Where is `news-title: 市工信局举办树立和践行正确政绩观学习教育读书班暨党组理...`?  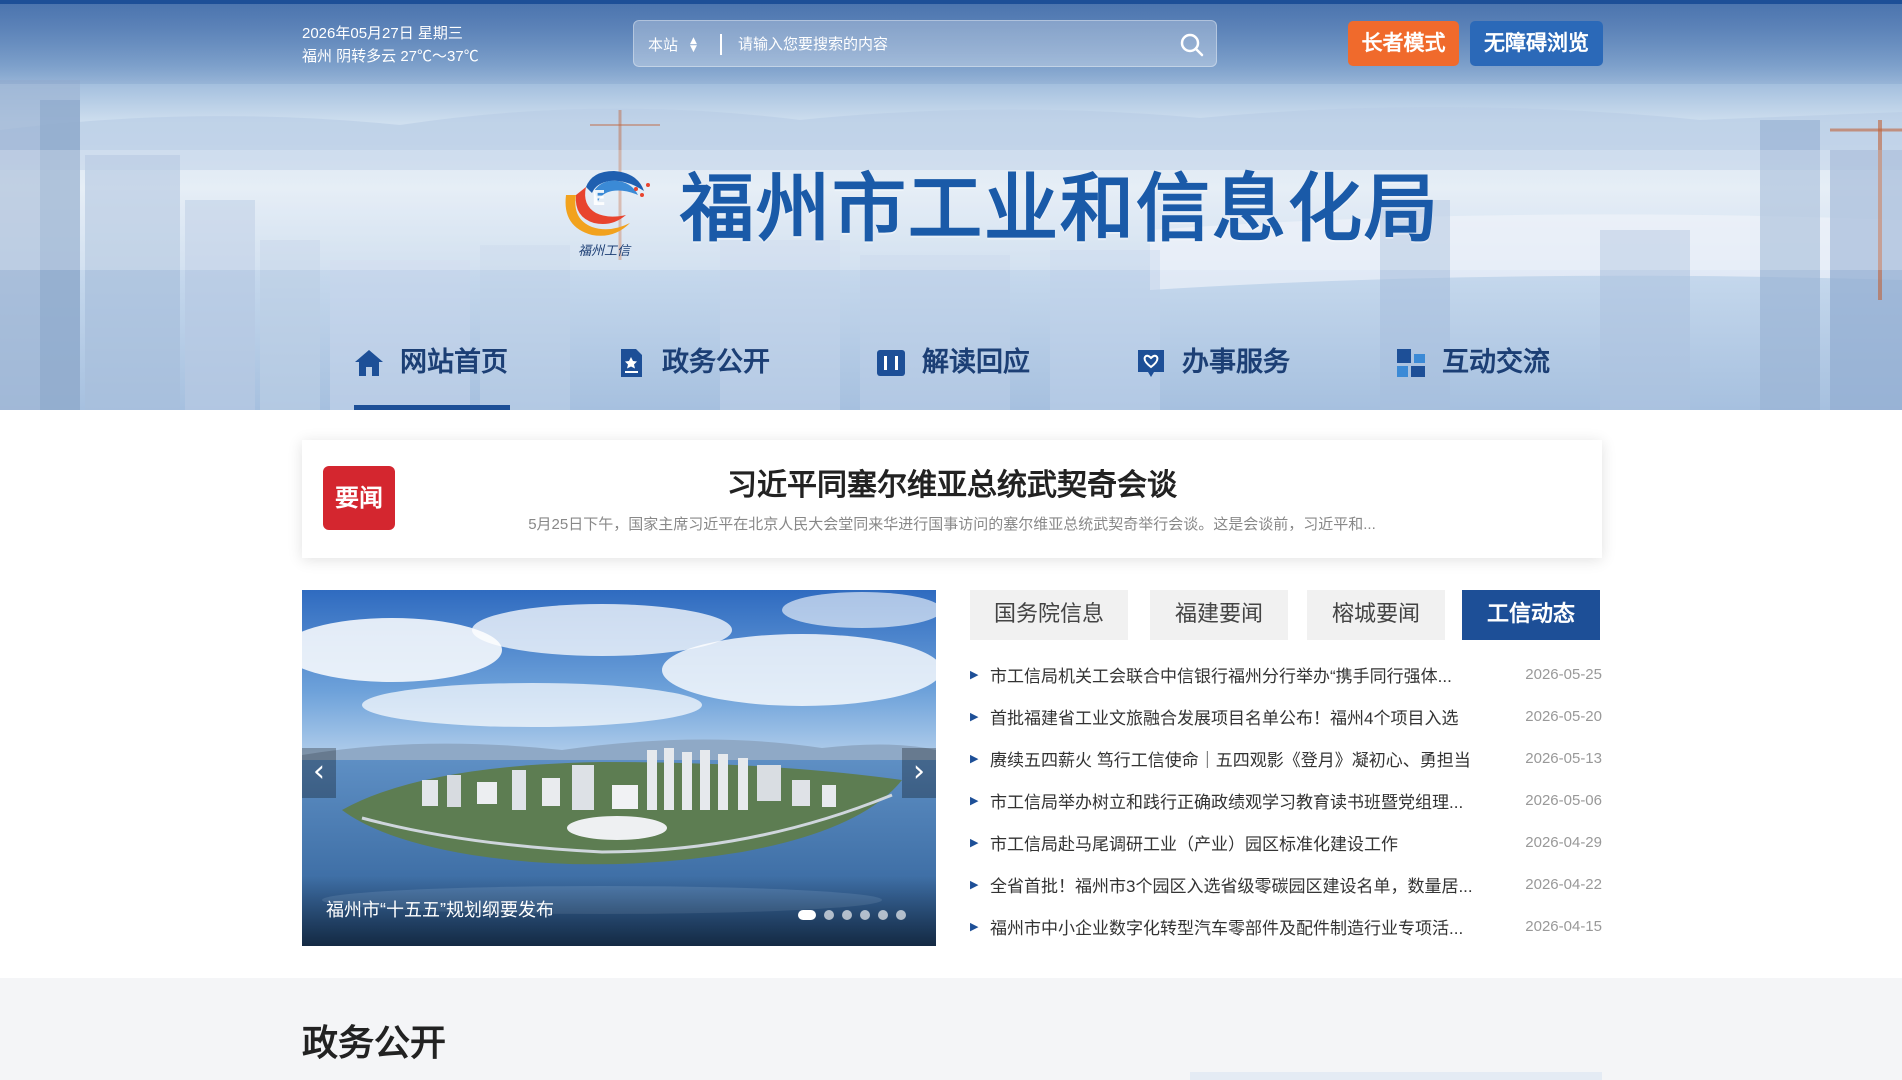
news-title: 市工信局举办树立和践行正确政绩观学习教育读书班暨党组理... is located at coordinates (1250, 800).